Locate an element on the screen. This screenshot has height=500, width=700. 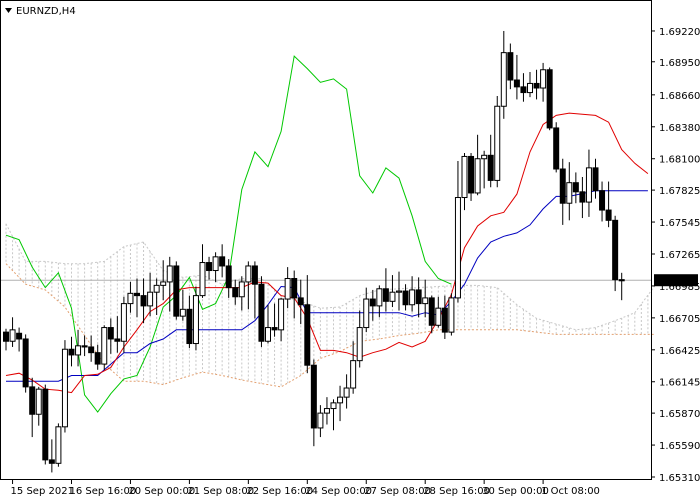
time-tick-label: 28 Sep 16:00 is located at coordinates (456, 491).